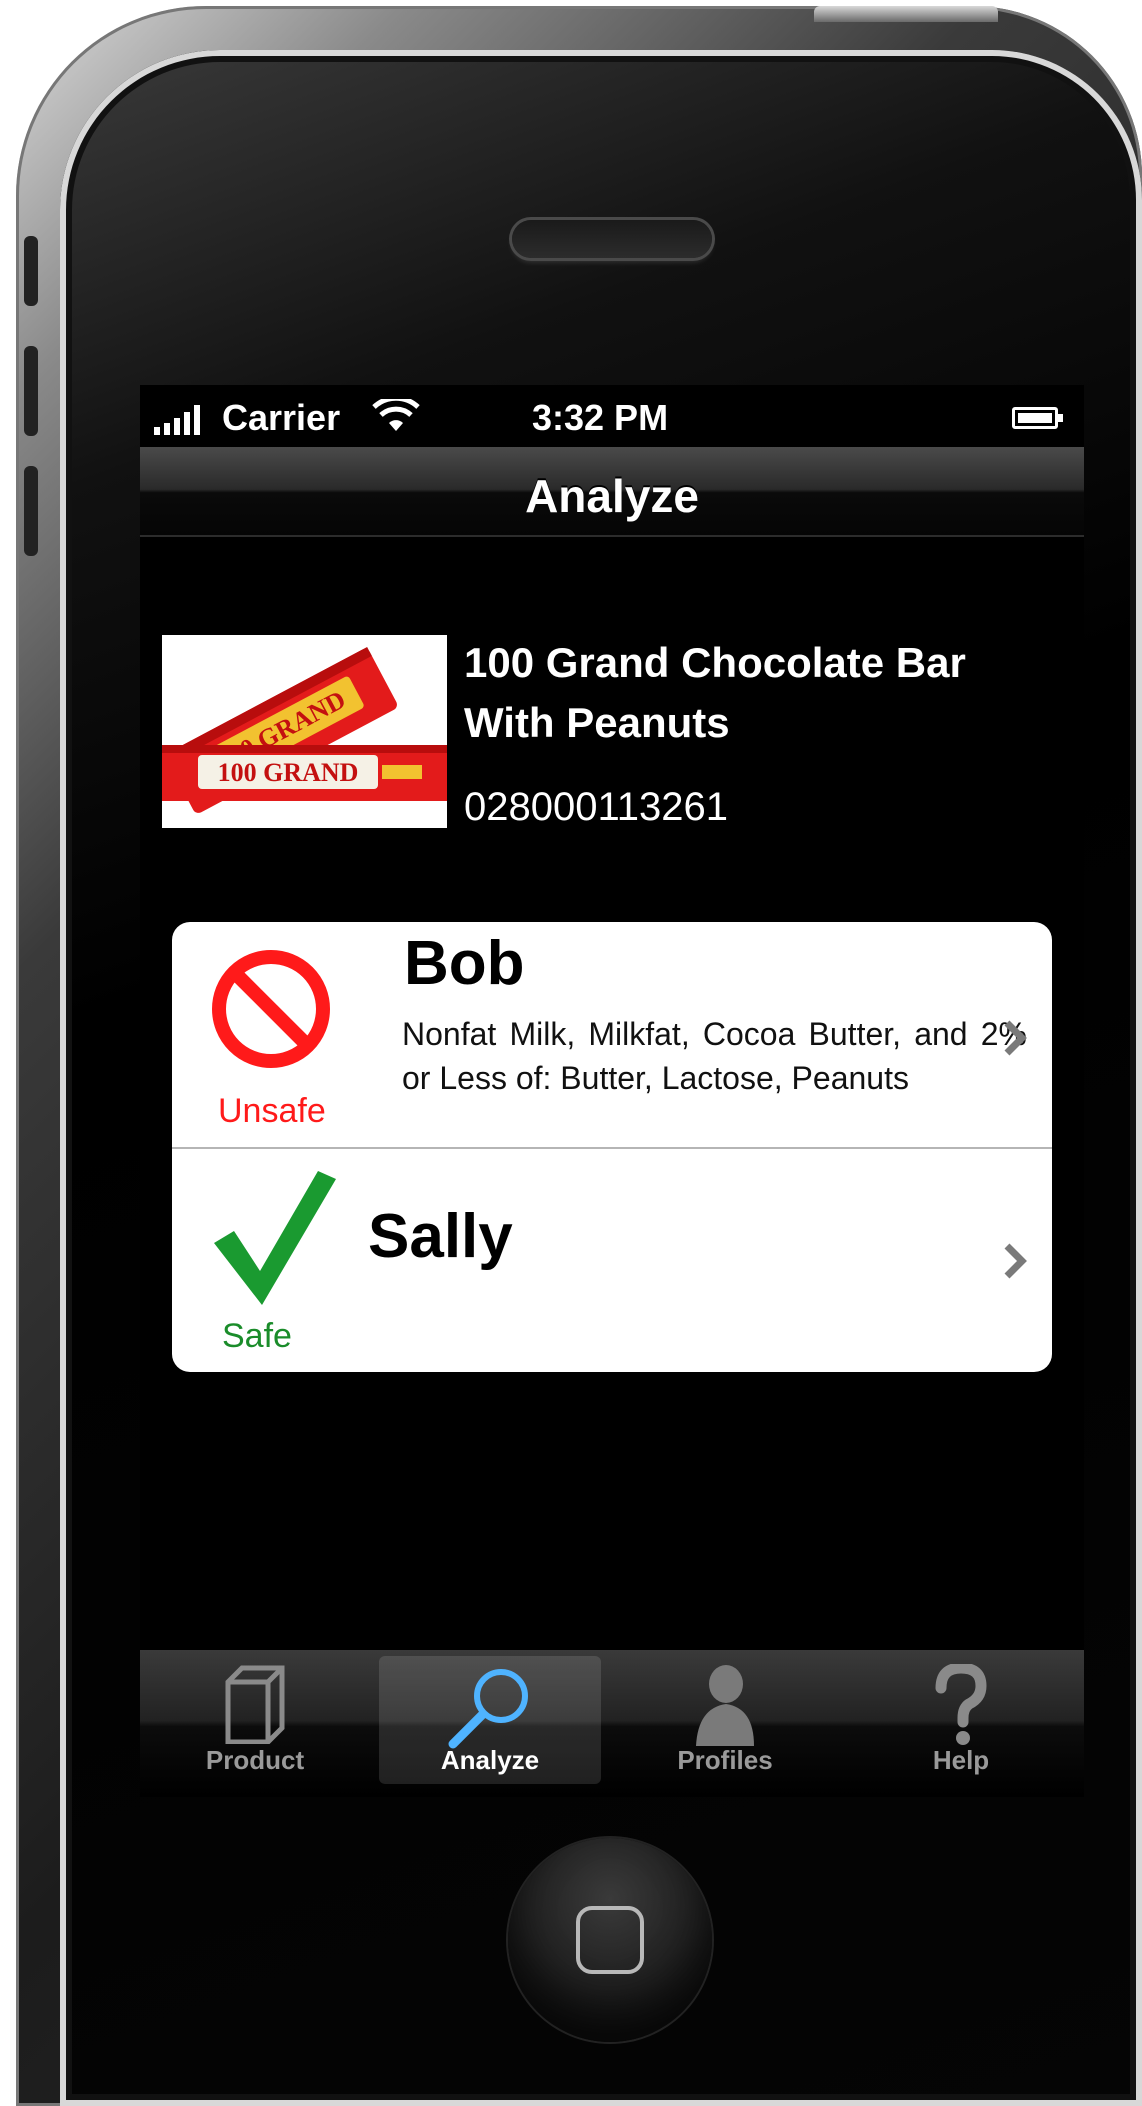 This screenshot has height=2106, width=1142. Describe the element at coordinates (725, 1705) in the screenshot. I see `person-icon` at that location.